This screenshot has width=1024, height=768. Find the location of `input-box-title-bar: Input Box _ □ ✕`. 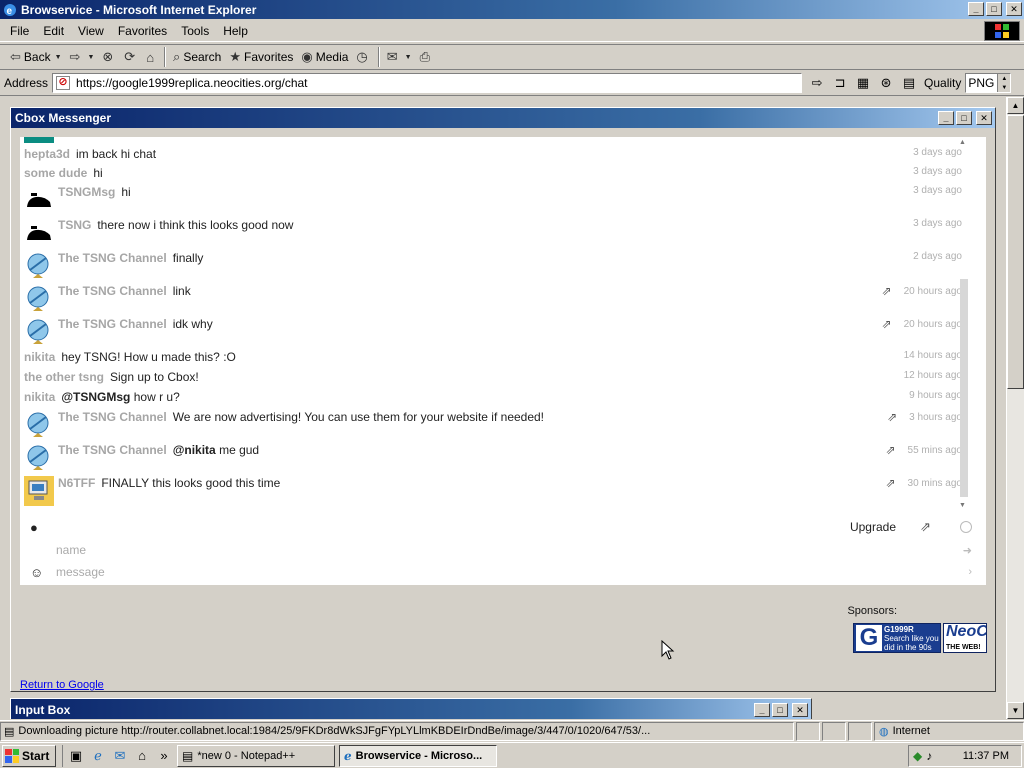

input-box-title-bar: Input Box _ □ ✕ is located at coordinates (411, 708).